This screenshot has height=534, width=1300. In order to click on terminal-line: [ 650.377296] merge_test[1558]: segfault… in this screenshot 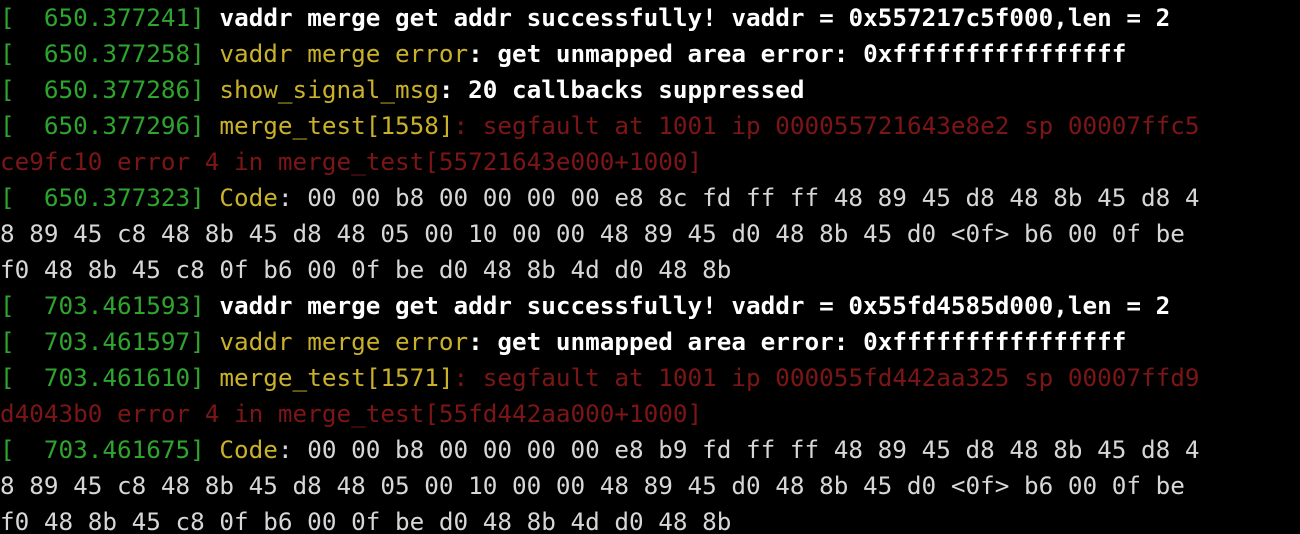, I will do `click(650, 126)`.